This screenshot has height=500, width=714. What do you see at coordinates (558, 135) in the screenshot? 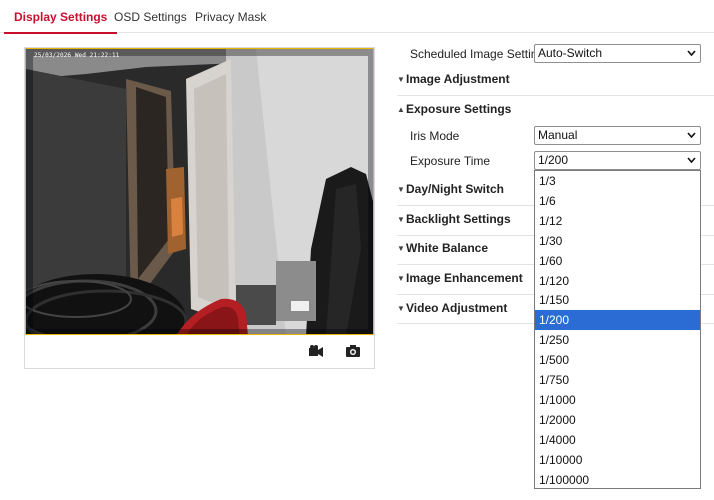
I see `iris-mode-value: Manual` at bounding box center [558, 135].